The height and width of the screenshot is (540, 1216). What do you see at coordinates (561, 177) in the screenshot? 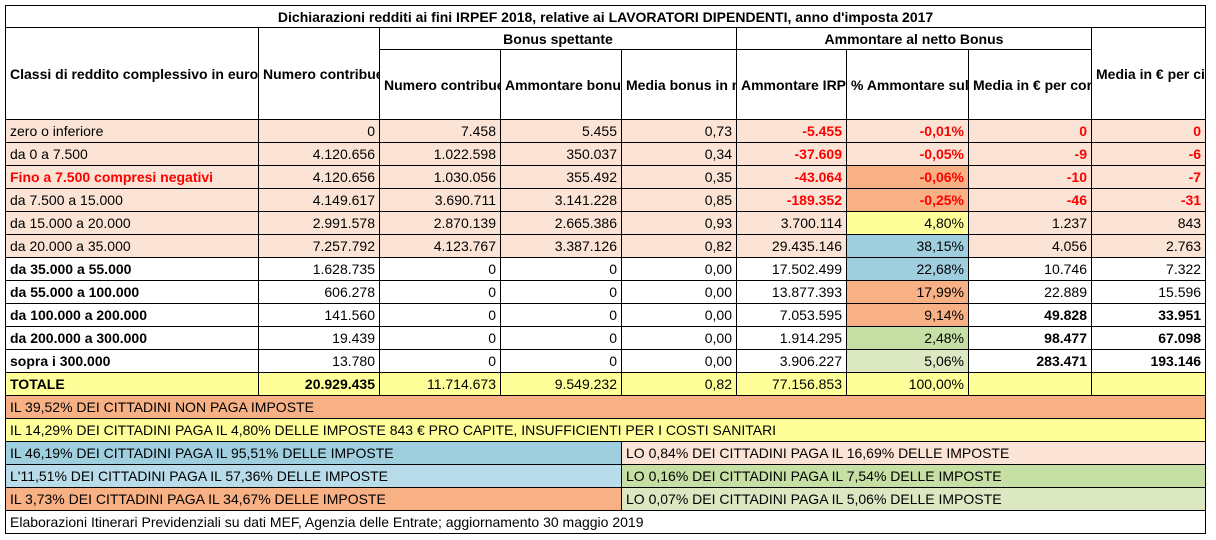
I see `cell-bonus-ammontare: 355.492` at bounding box center [561, 177].